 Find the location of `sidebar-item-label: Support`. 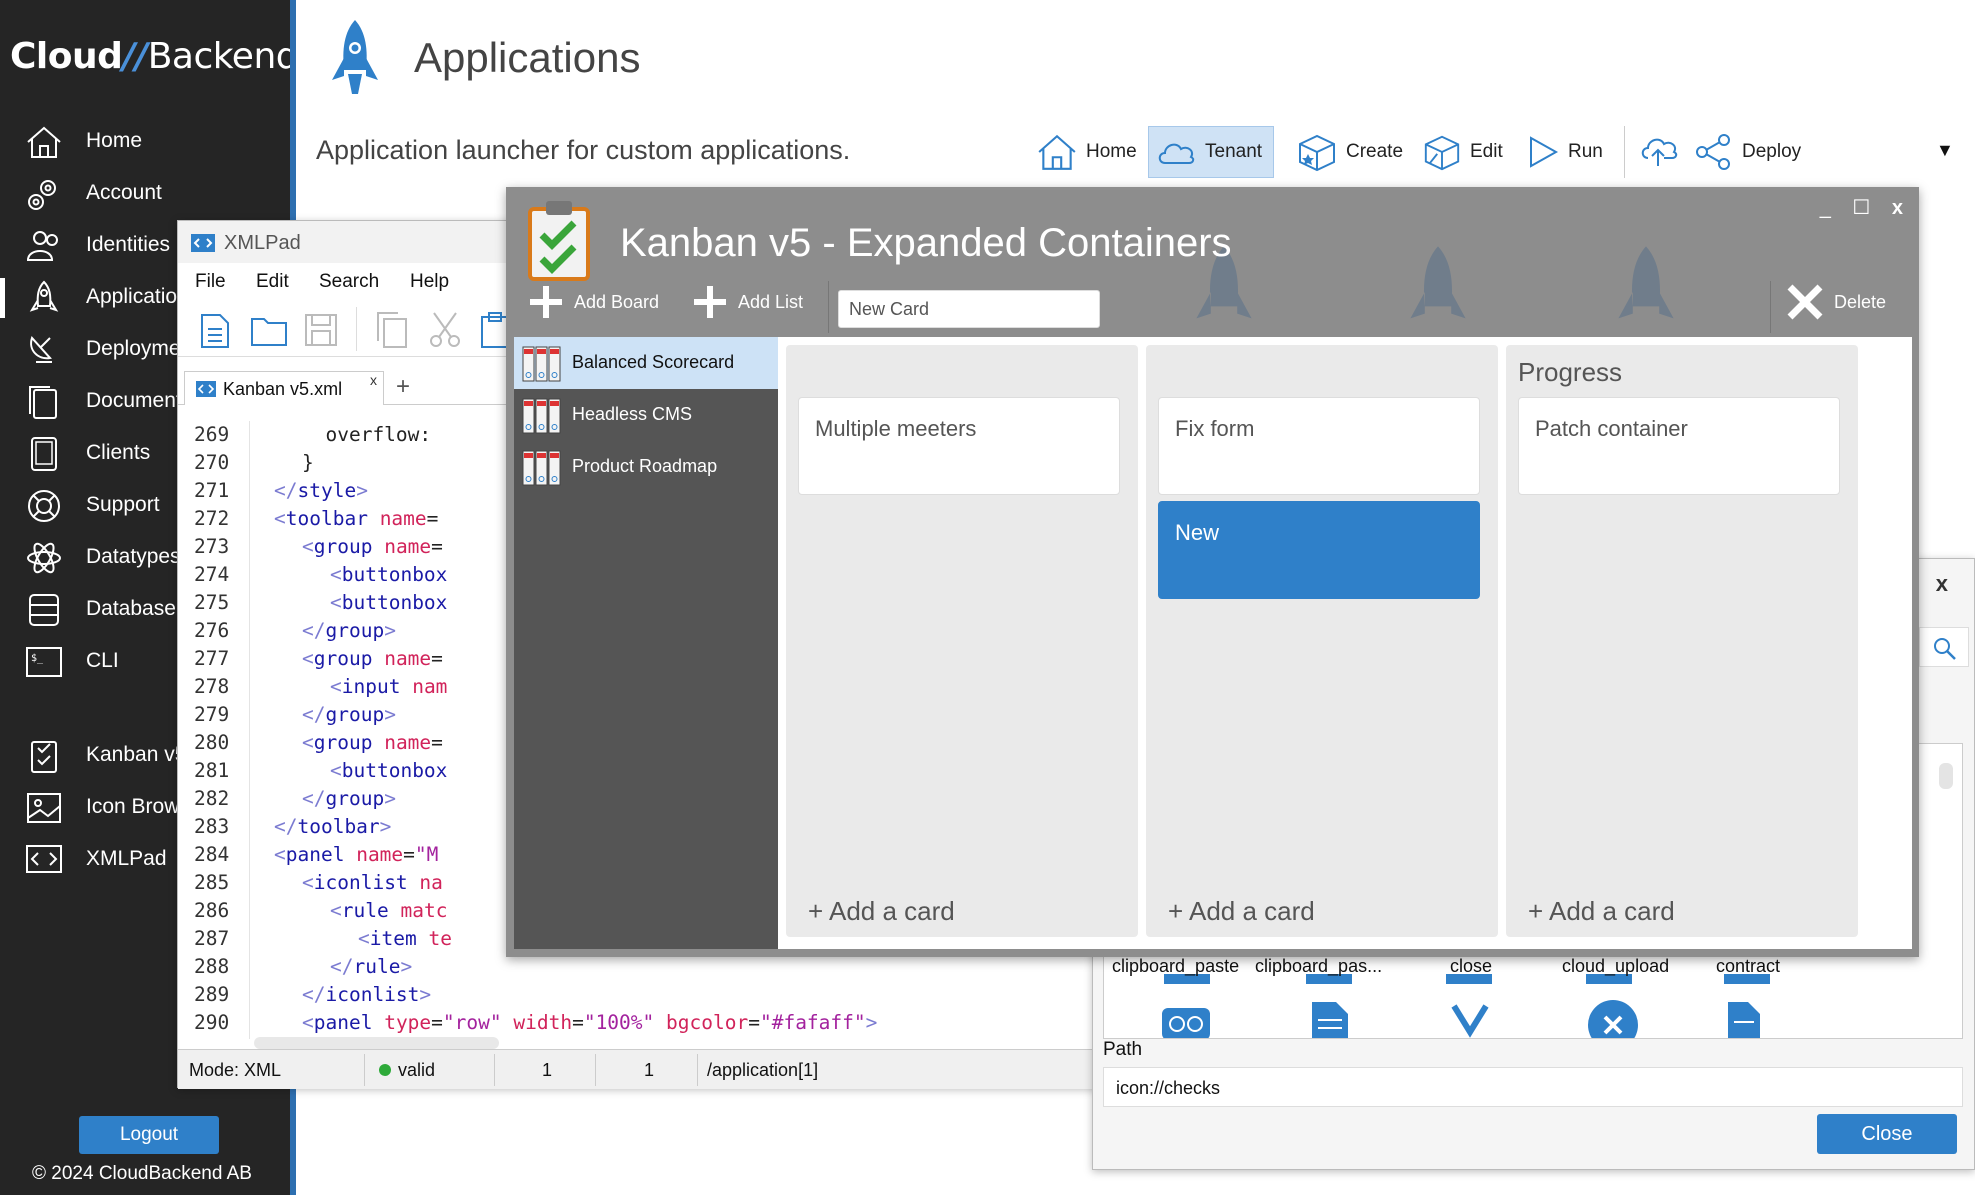

sidebar-item-label: Support is located at coordinates (123, 504).